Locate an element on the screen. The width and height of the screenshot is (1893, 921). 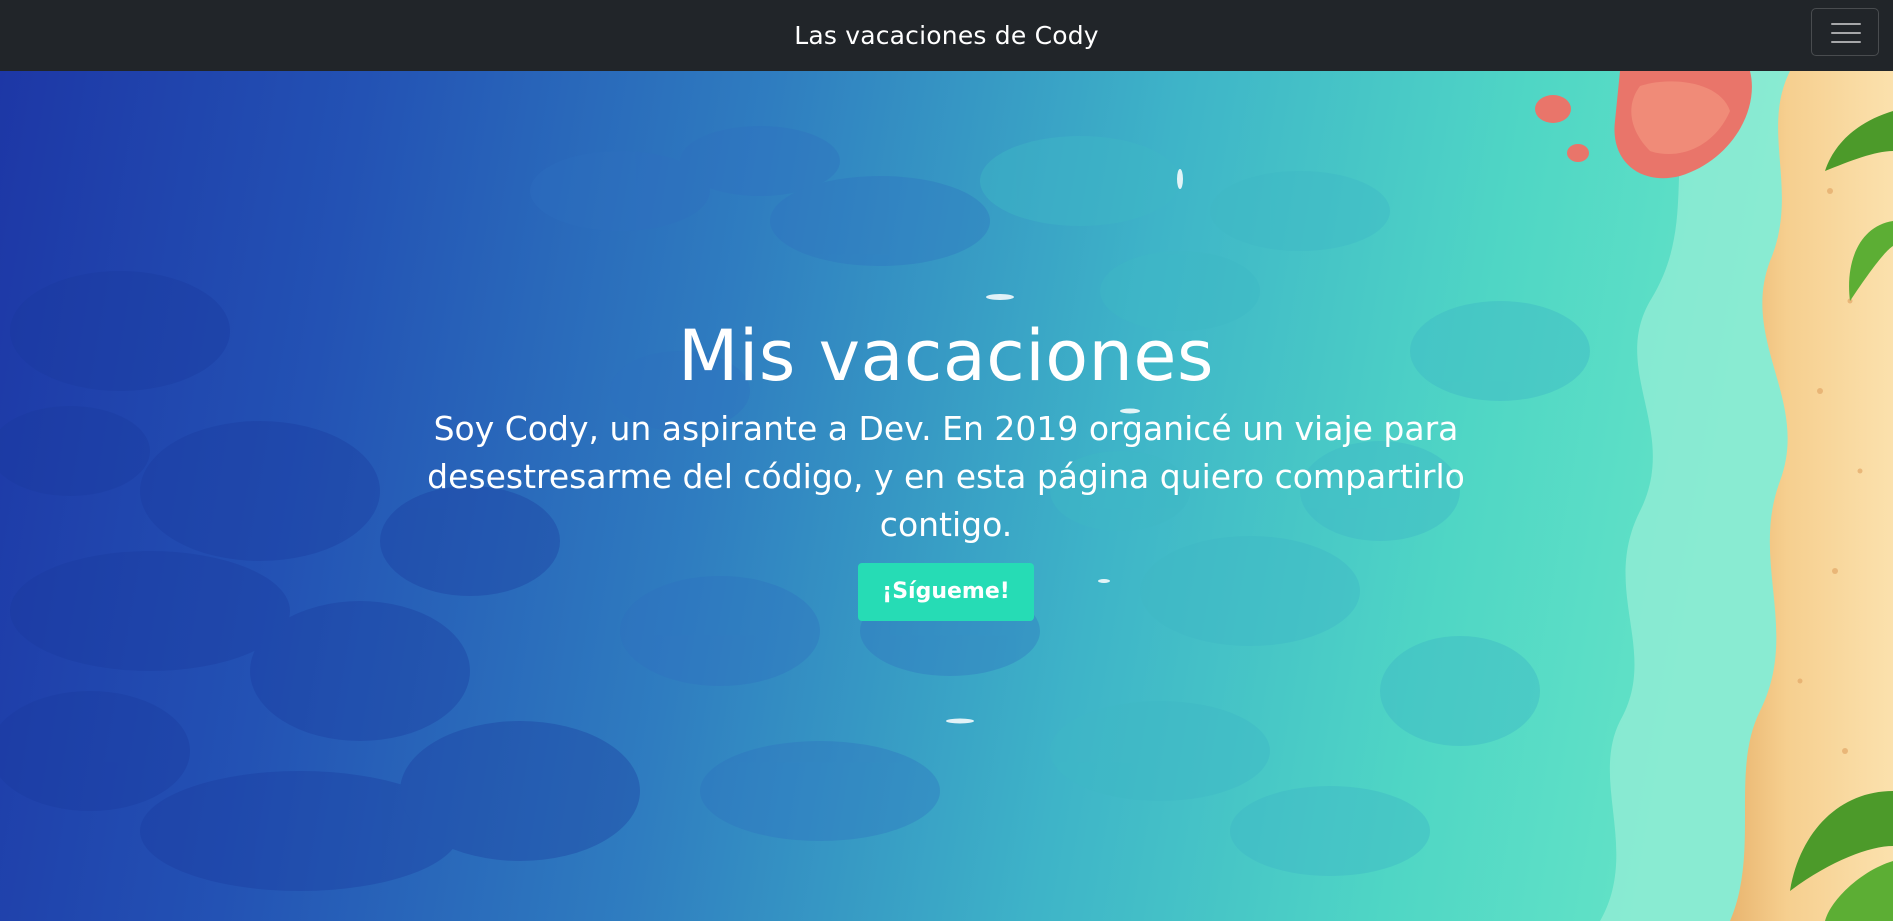
hamburger-menu-icon is located at coordinates (1846, 33).